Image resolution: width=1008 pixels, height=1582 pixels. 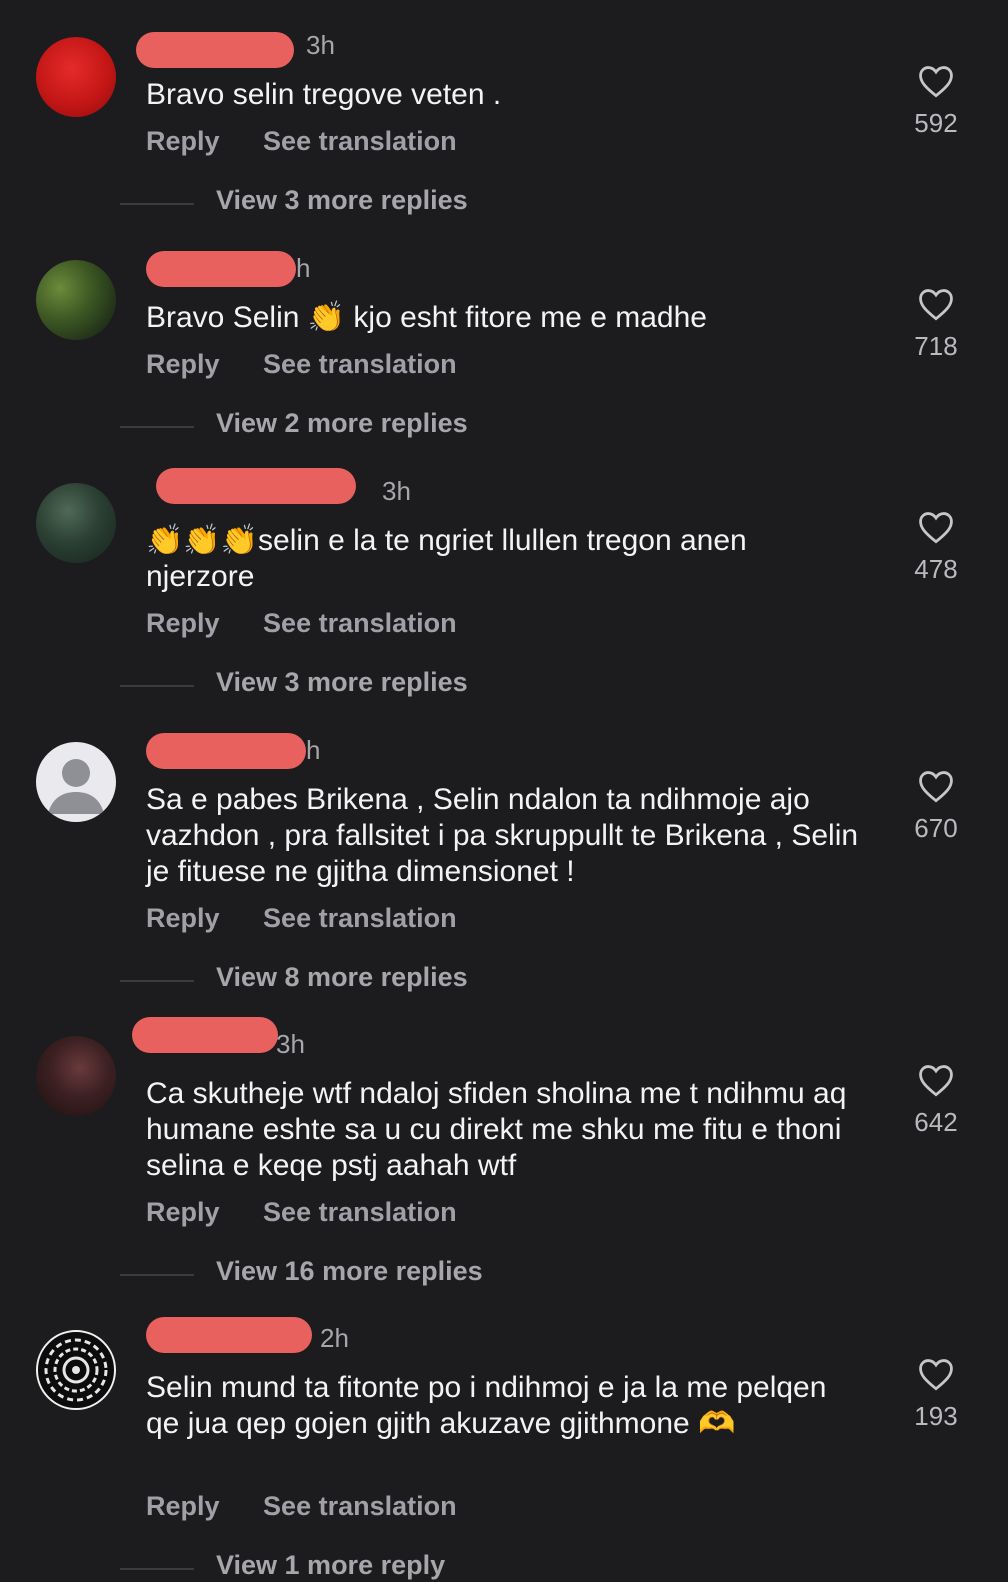 What do you see at coordinates (936, 101) in the screenshot?
I see `like-button: 592` at bounding box center [936, 101].